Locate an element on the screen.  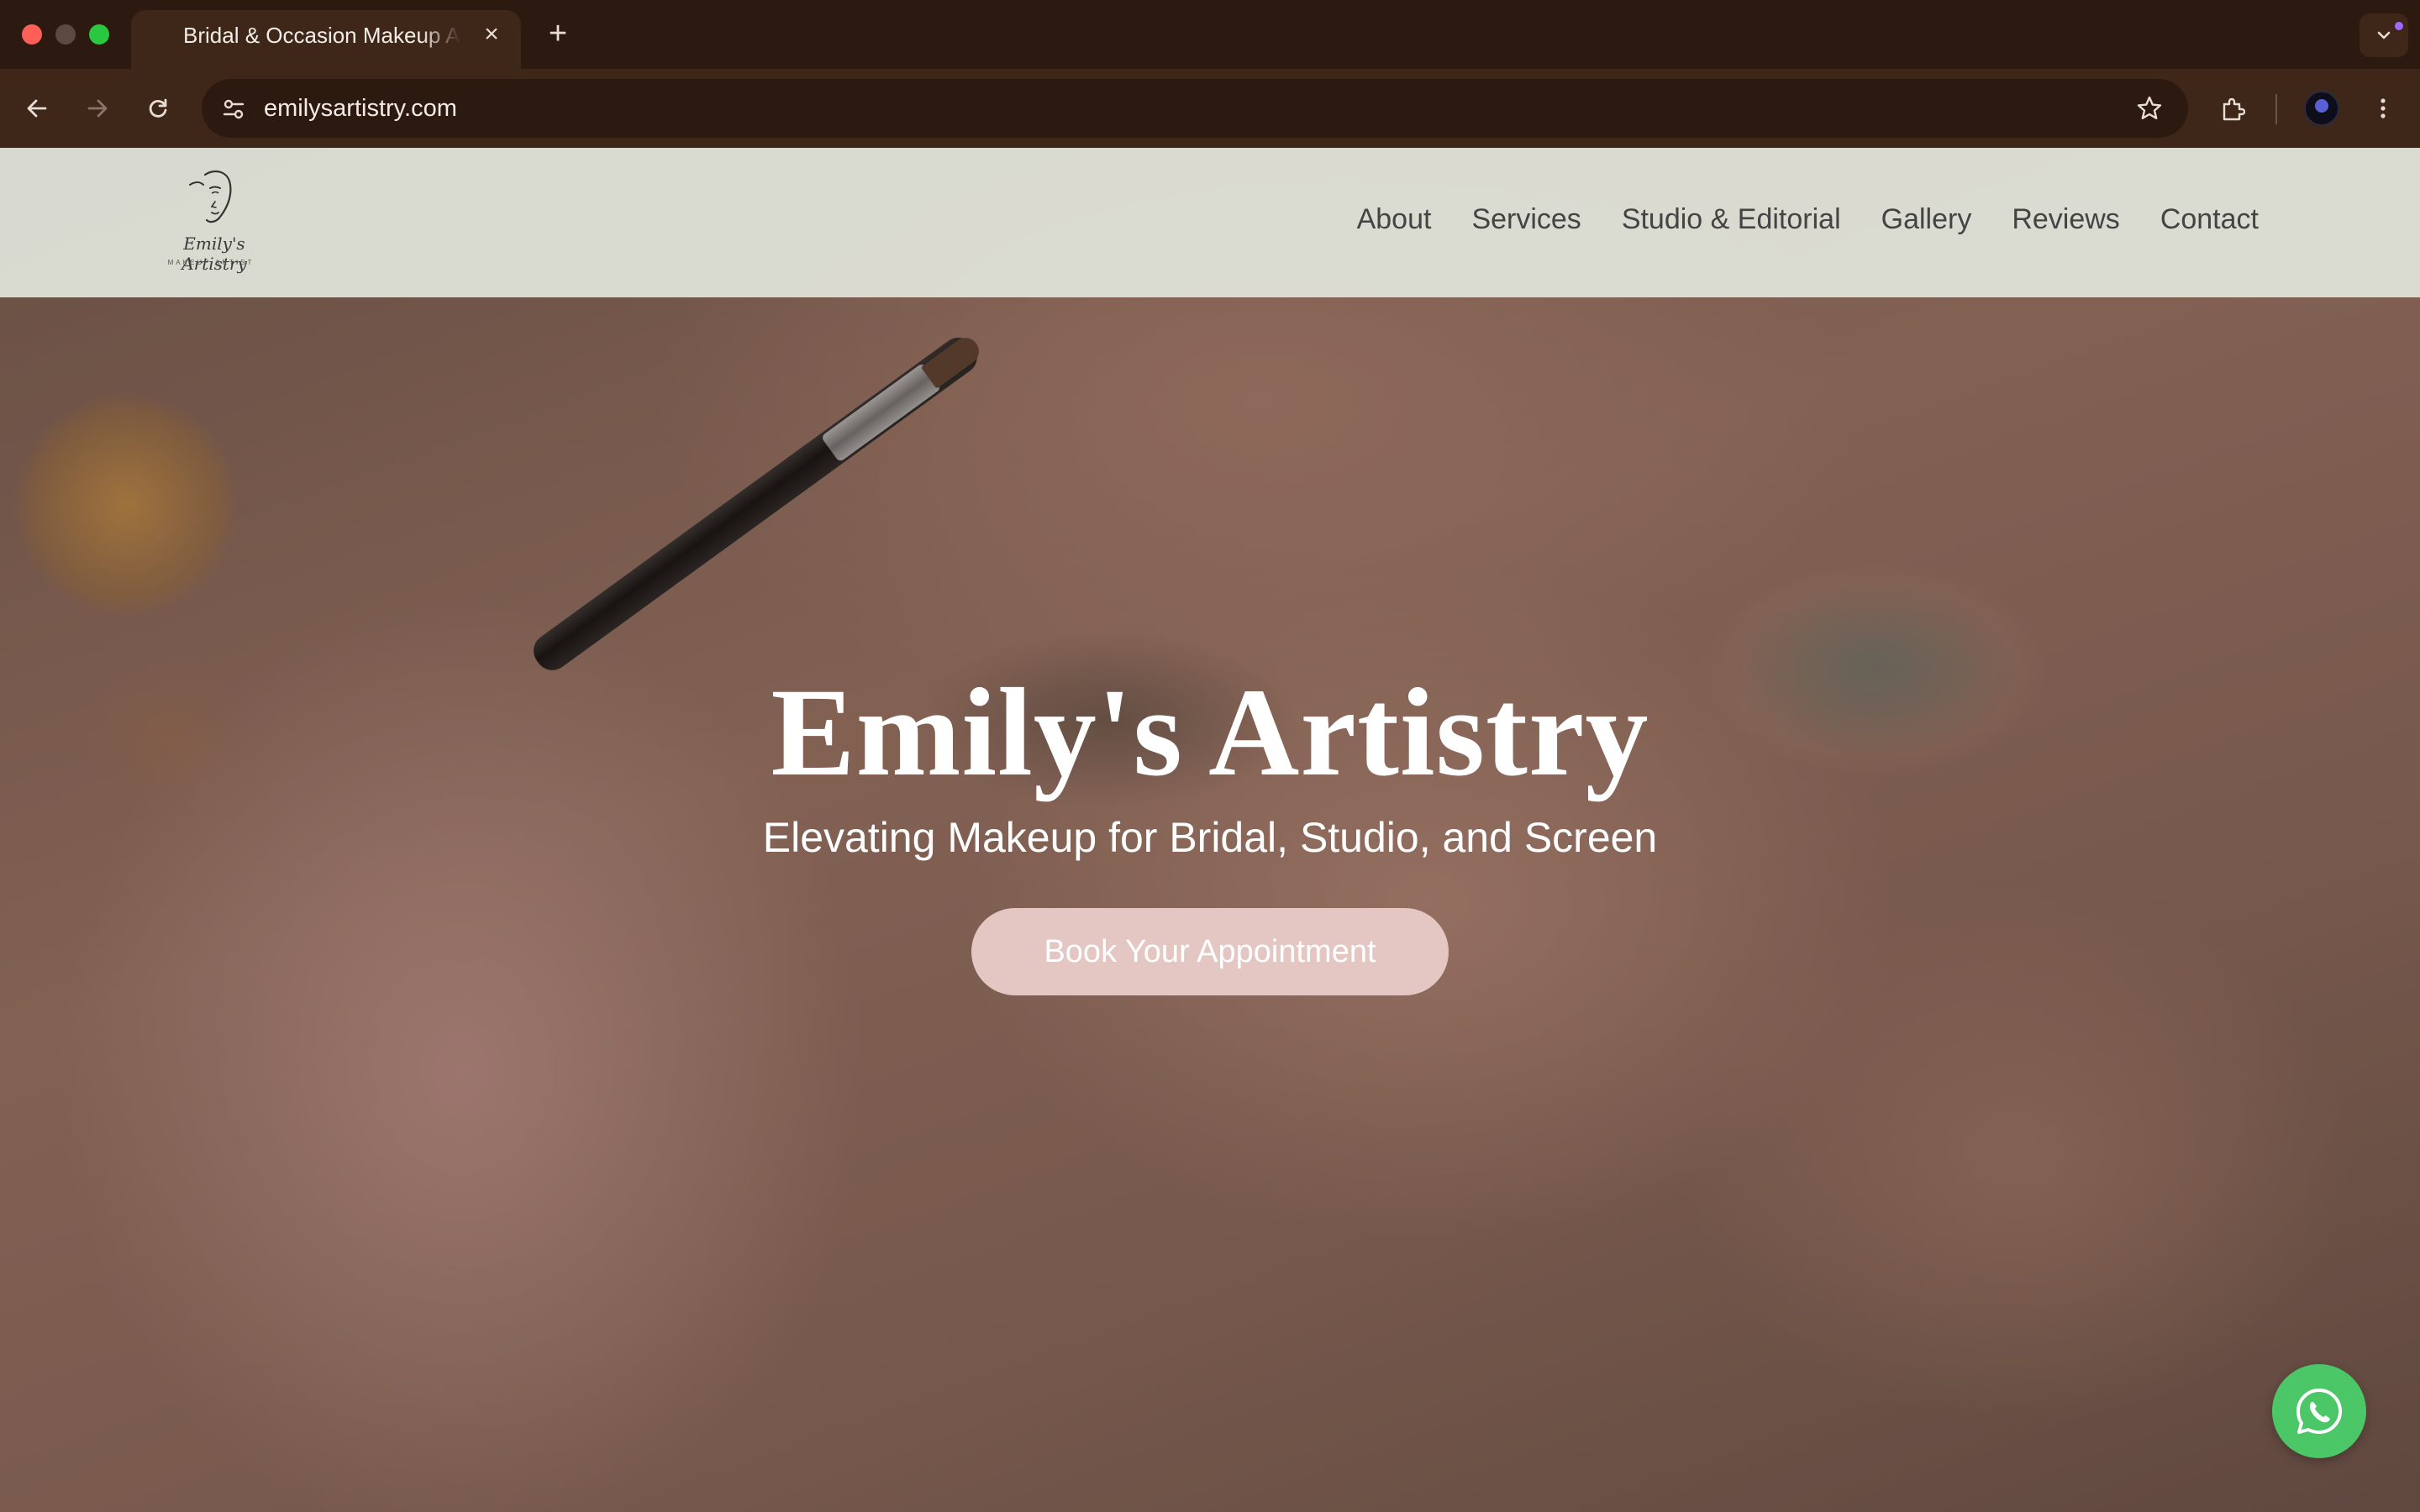
extensions-icon is located at coordinates (2234, 109).